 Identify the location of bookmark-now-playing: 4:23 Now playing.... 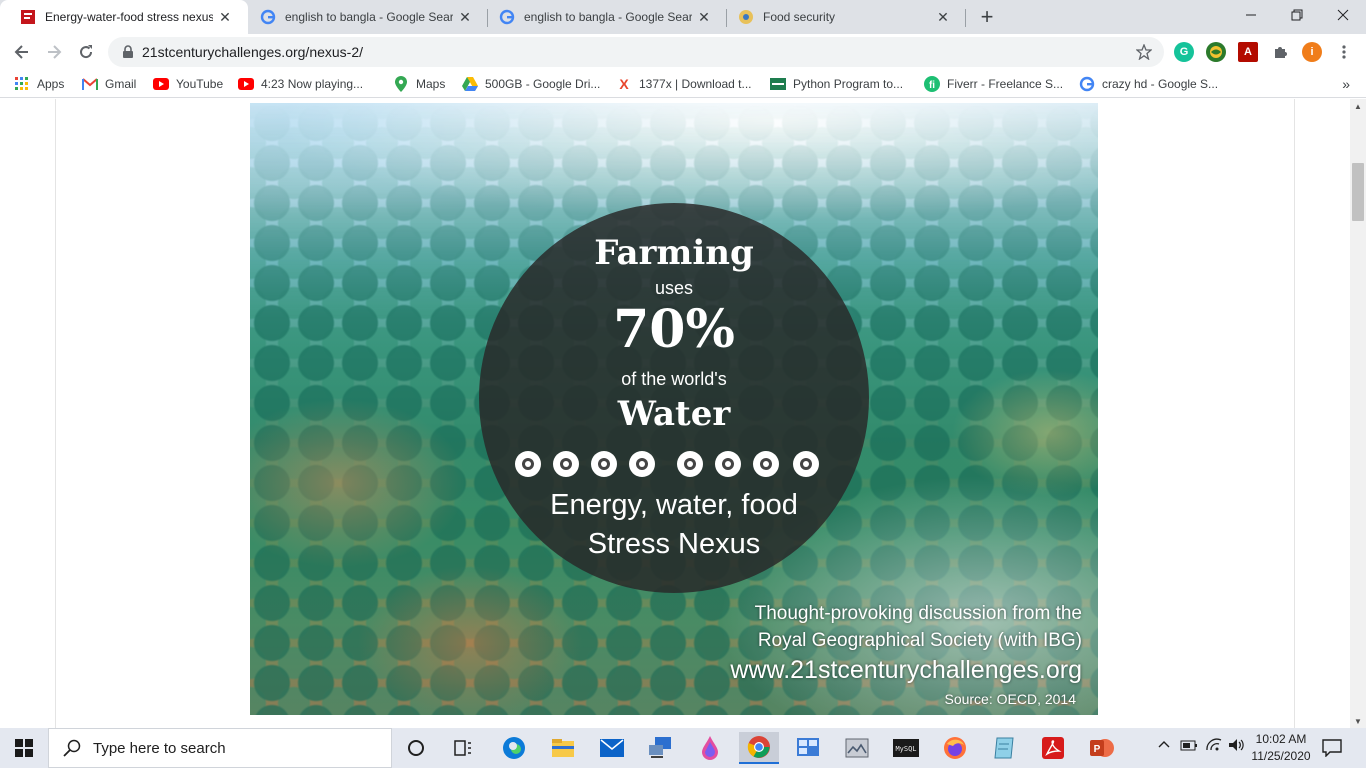
(300, 84).